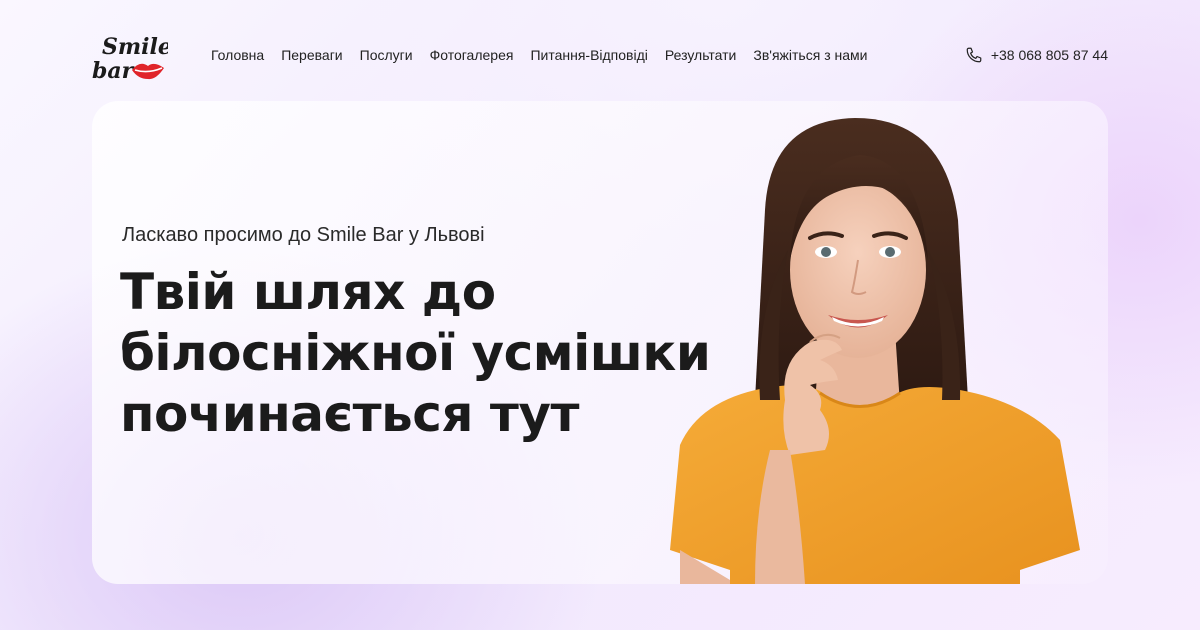 This screenshot has height=630, width=1200. I want to click on lips-icon, so click(148, 71).